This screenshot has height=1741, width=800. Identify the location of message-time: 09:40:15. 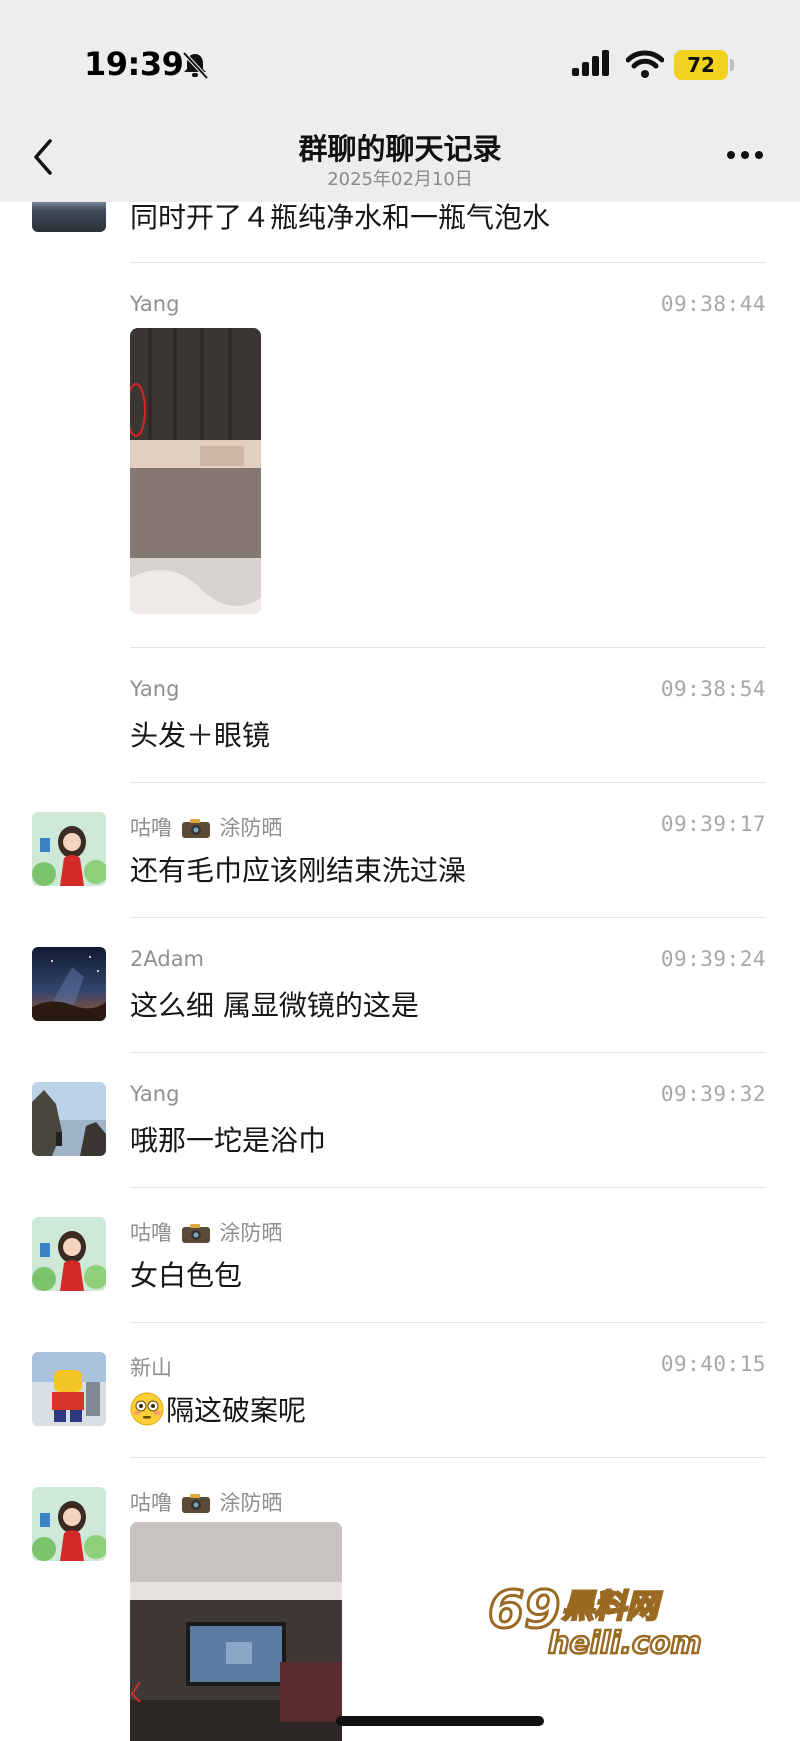
(713, 1364).